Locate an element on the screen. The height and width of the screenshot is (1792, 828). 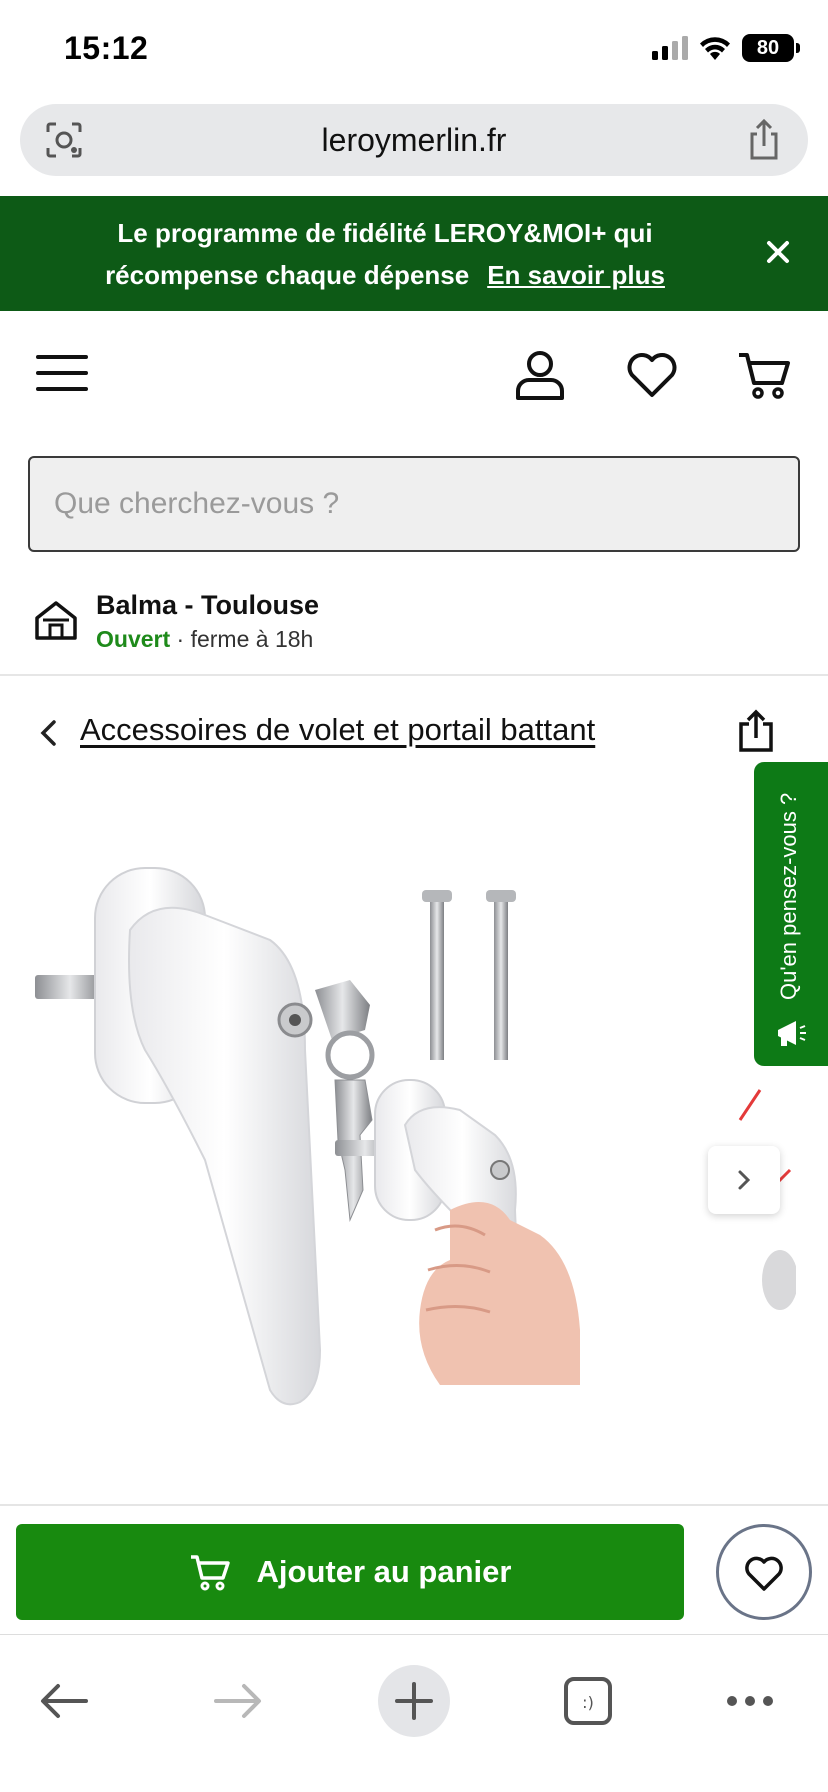
back-arrow-icon is located at coordinates (64, 1701).